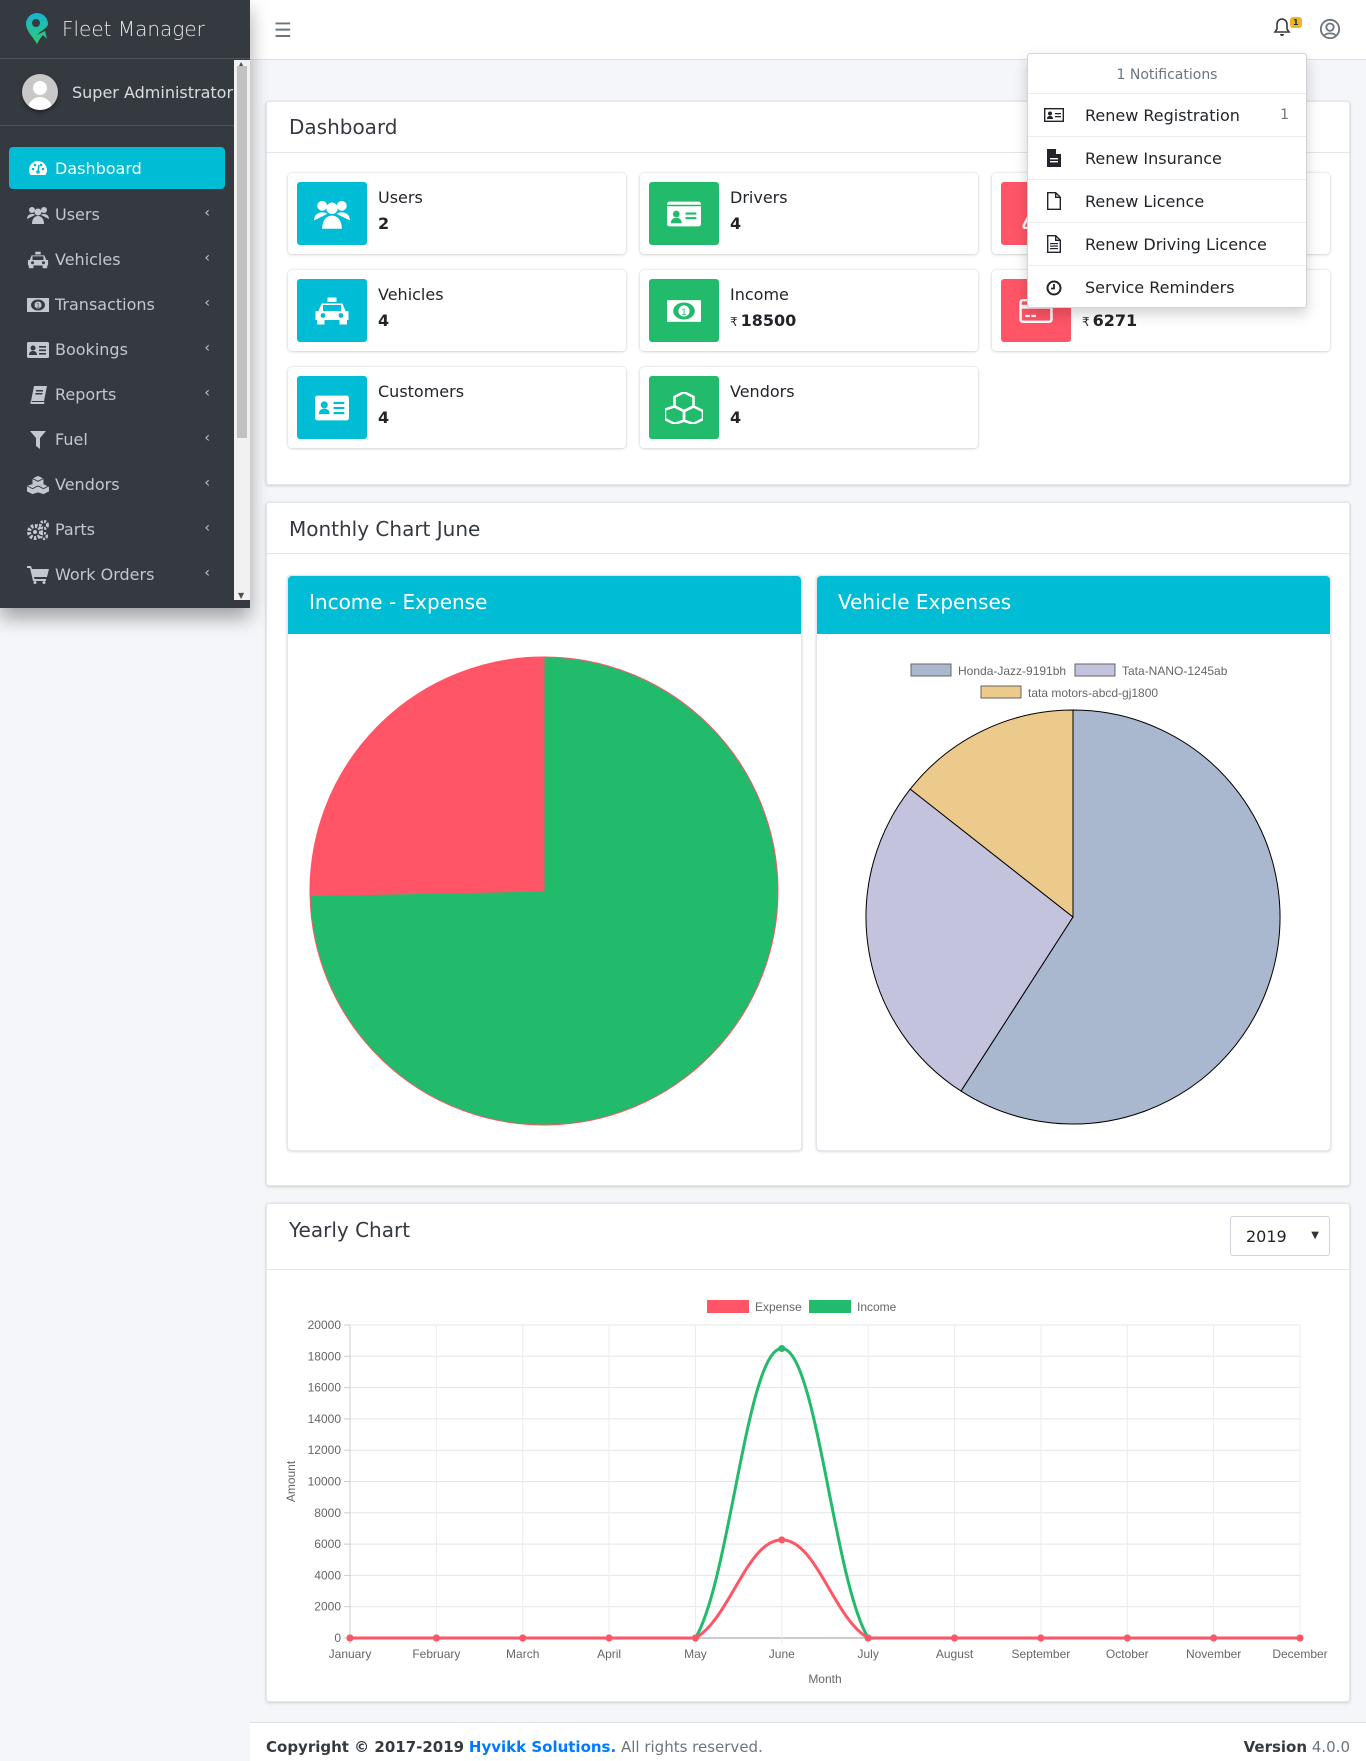  What do you see at coordinates (242, 252) in the screenshot?
I see `scroll-thumb` at bounding box center [242, 252].